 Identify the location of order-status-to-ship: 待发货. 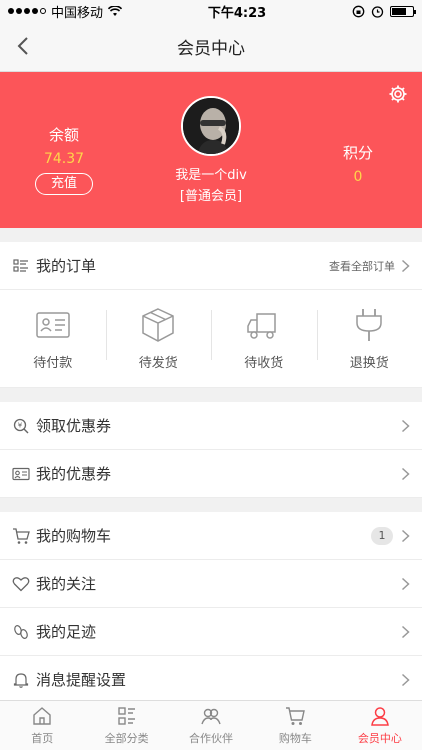
(158, 338).